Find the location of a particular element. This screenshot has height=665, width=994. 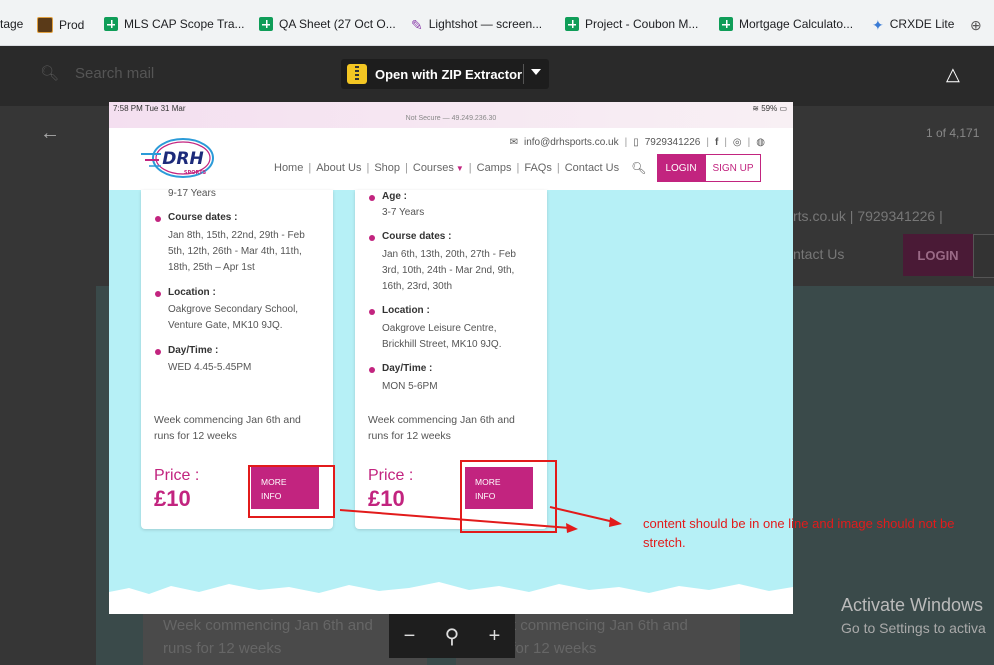

age-value: 3-7 Years is located at coordinates (403, 212).